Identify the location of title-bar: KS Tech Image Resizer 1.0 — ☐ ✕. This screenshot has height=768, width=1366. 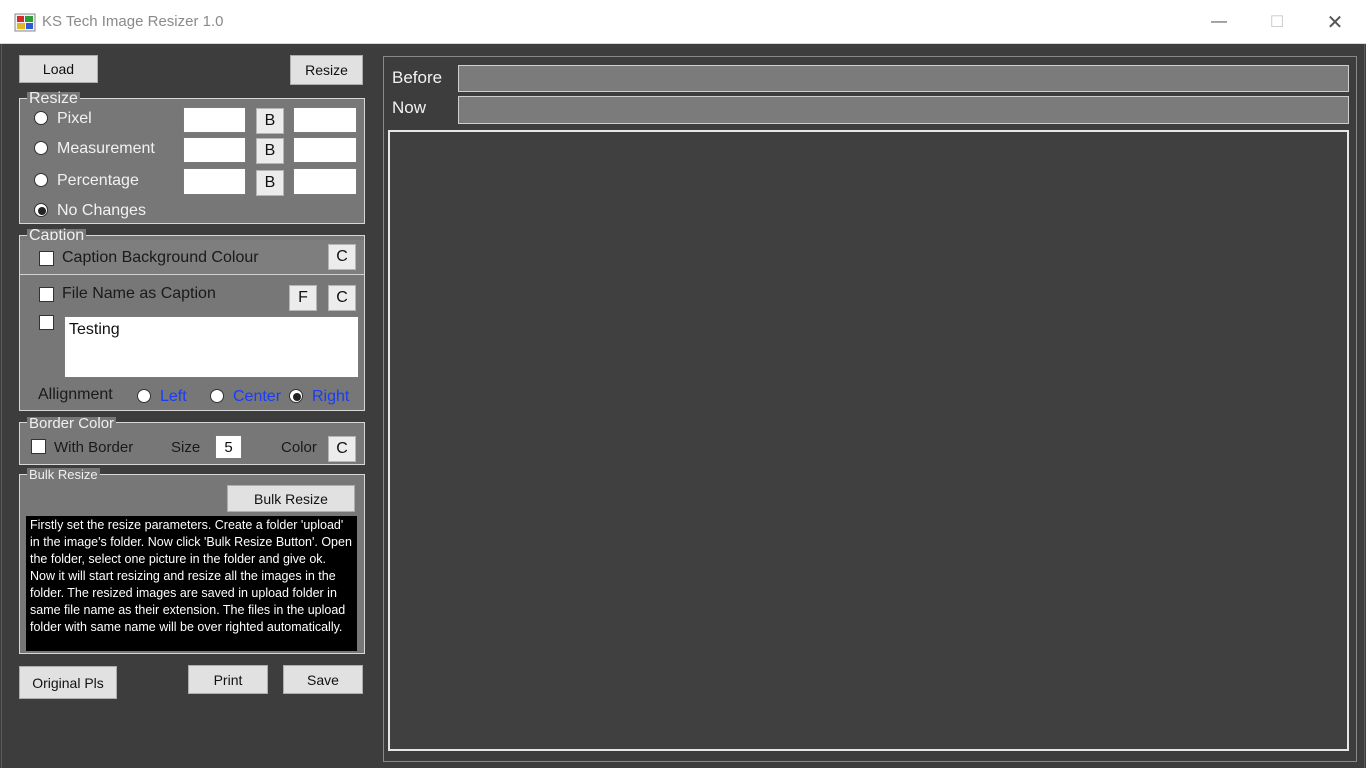
(683, 22).